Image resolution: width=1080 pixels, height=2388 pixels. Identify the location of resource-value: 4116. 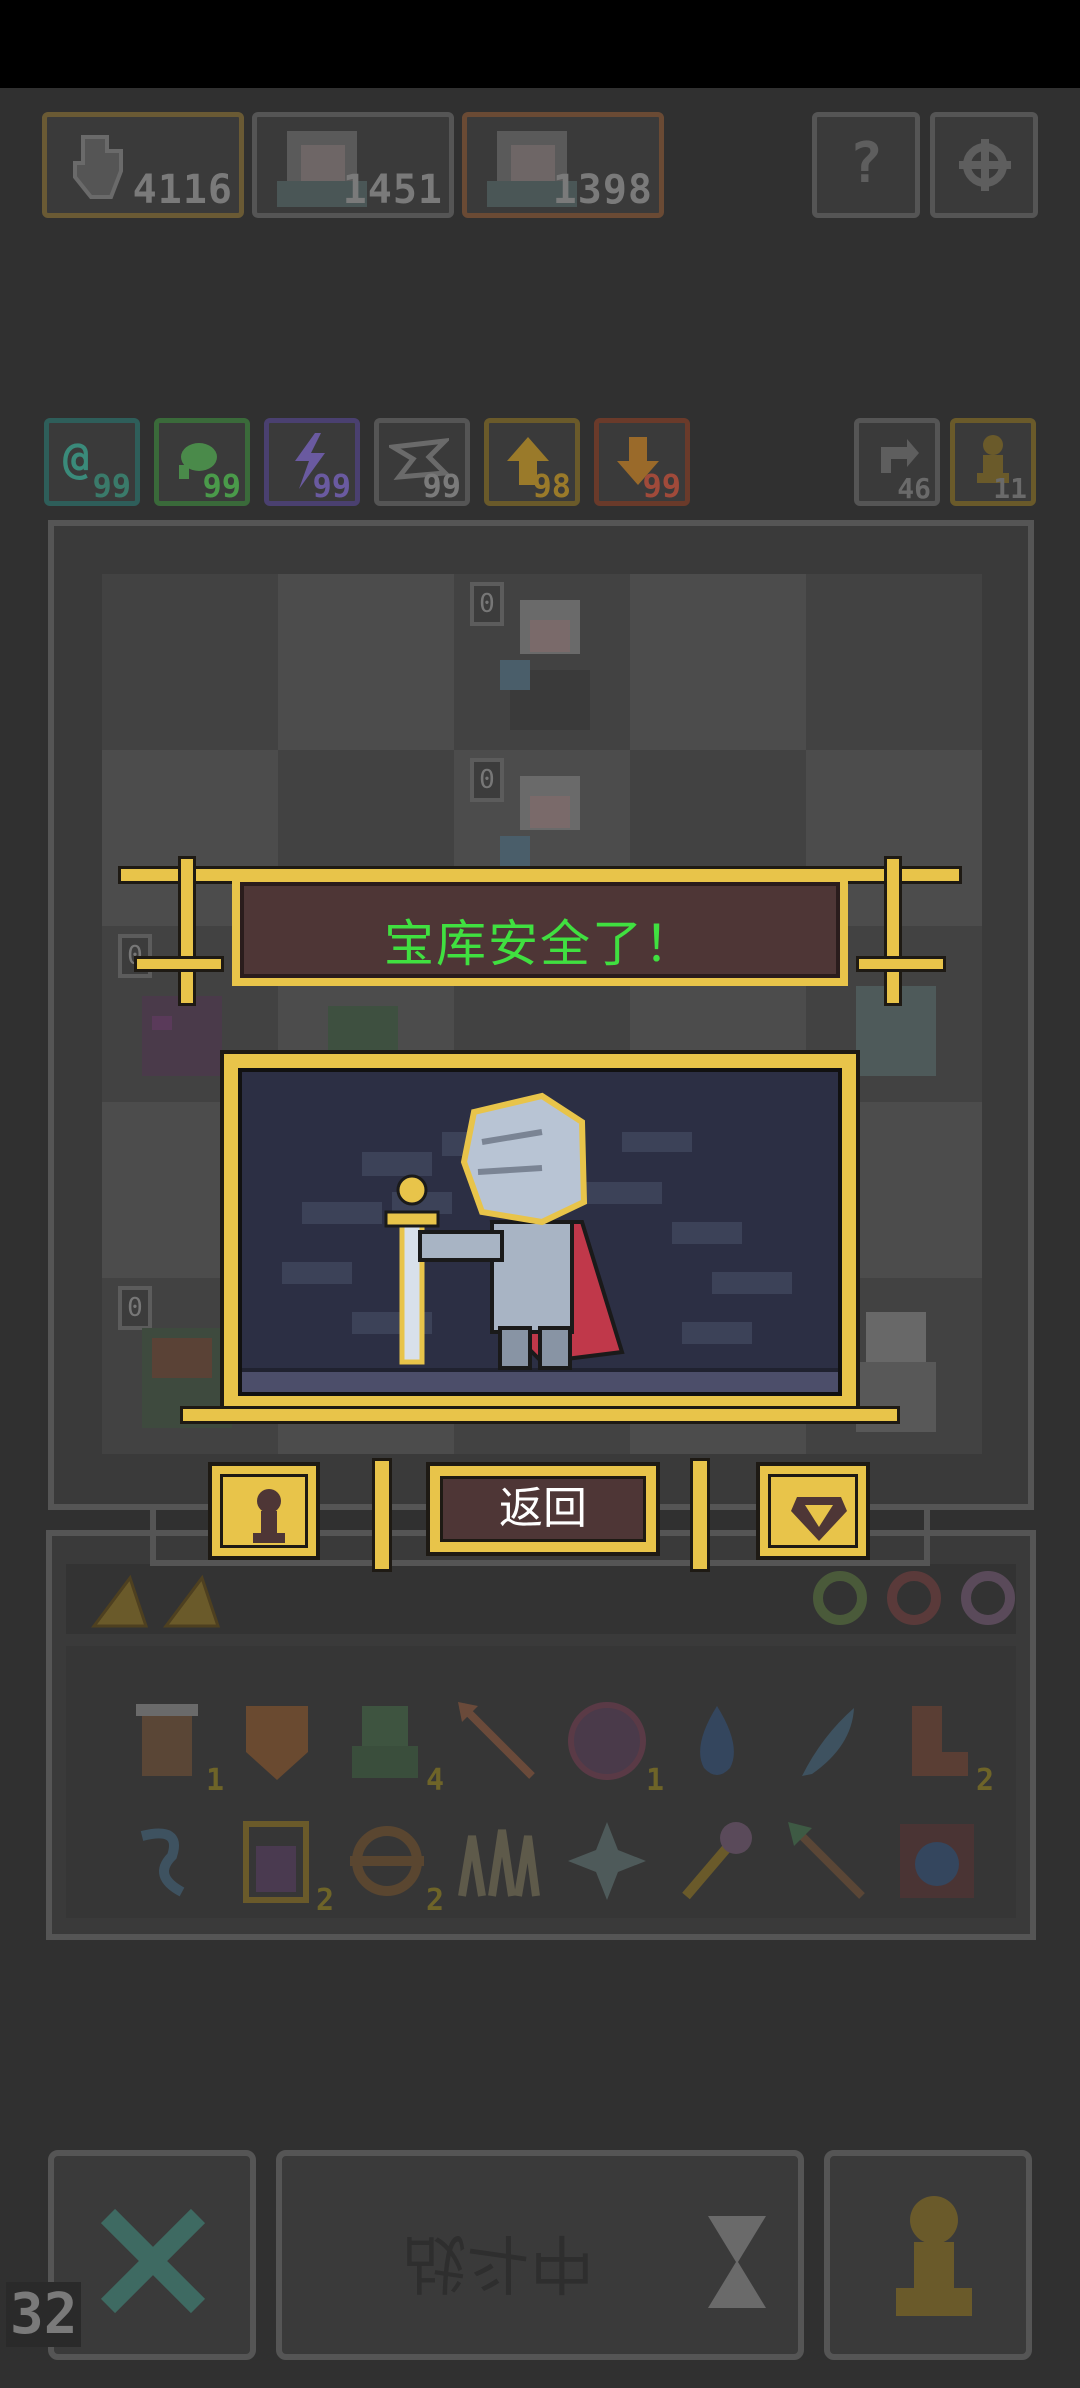
(182, 190).